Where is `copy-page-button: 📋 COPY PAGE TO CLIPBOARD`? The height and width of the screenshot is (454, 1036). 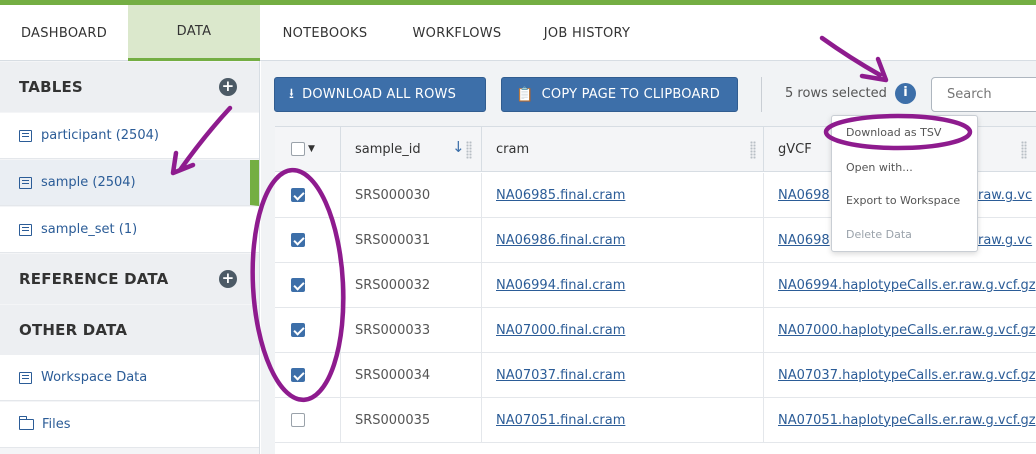 copy-page-button: 📋 COPY PAGE TO CLIPBOARD is located at coordinates (619, 94).